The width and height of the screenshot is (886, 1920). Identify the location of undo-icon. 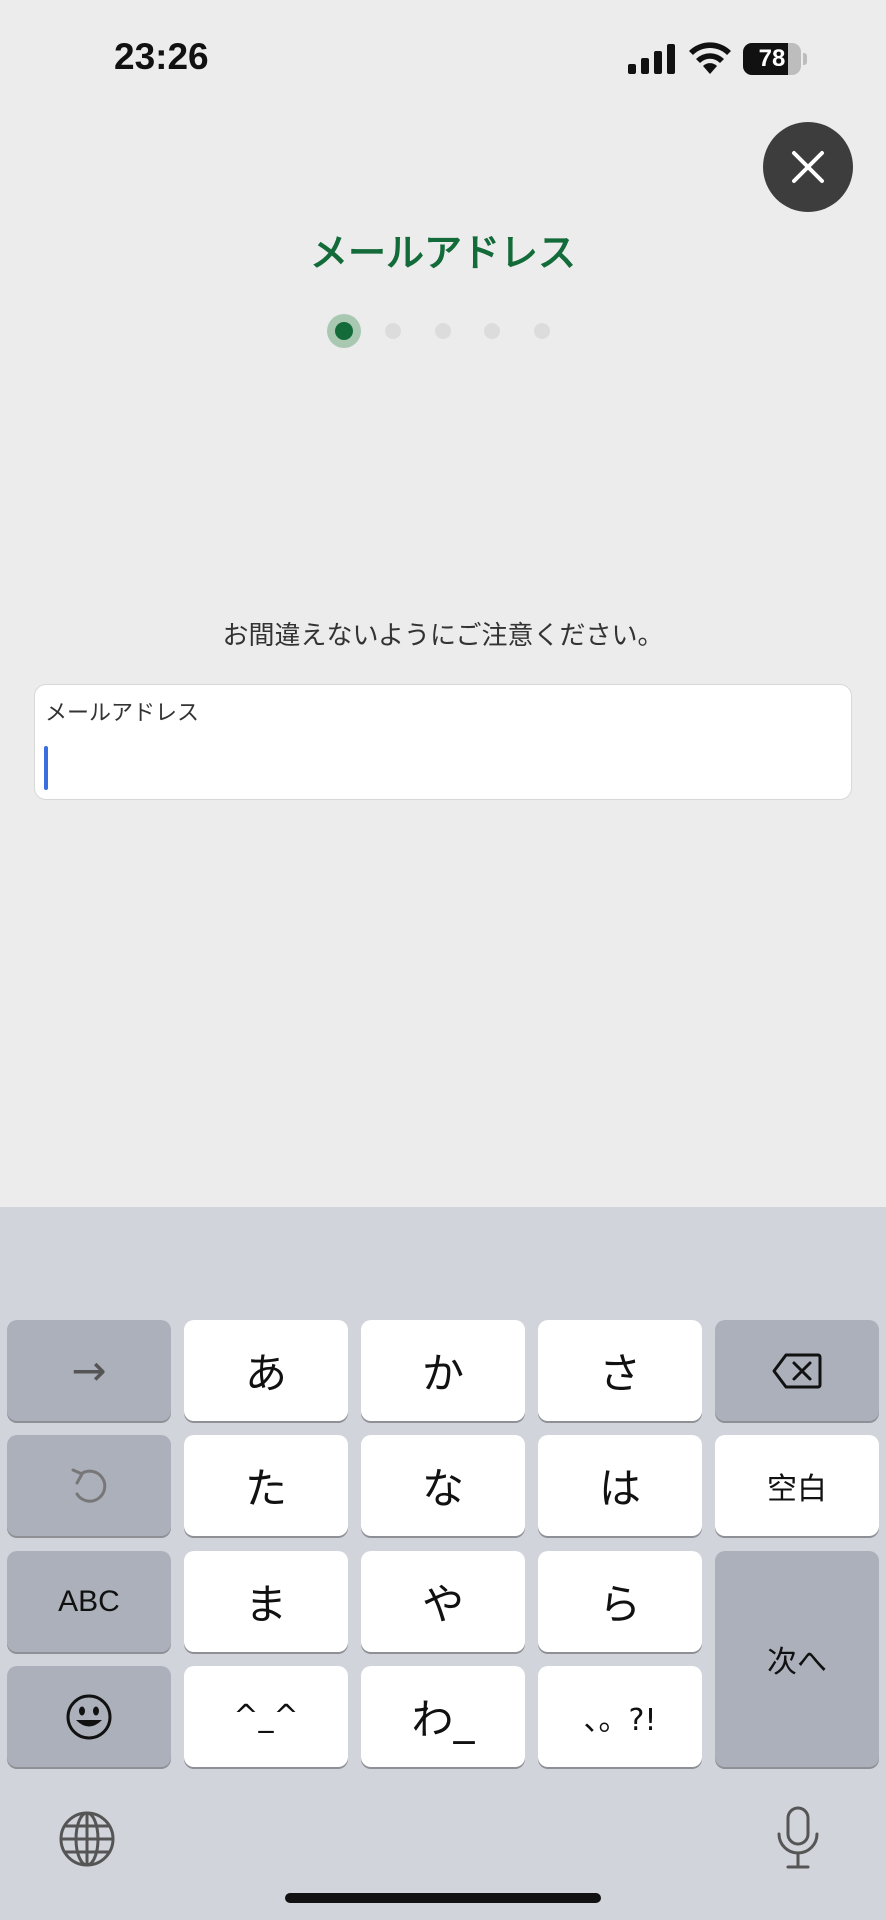
(89, 1485).